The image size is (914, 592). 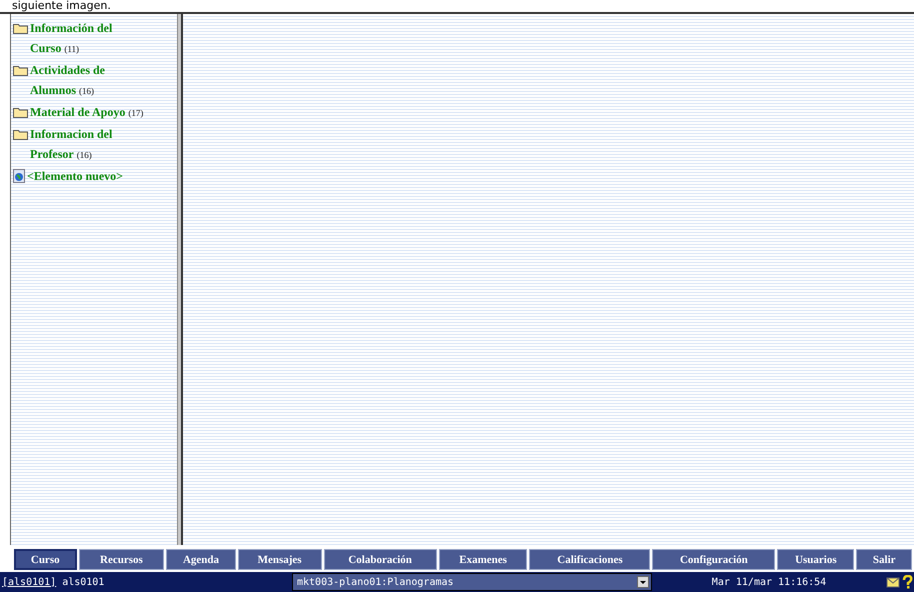 What do you see at coordinates (45, 559) in the screenshot?
I see `tab: Curso` at bounding box center [45, 559].